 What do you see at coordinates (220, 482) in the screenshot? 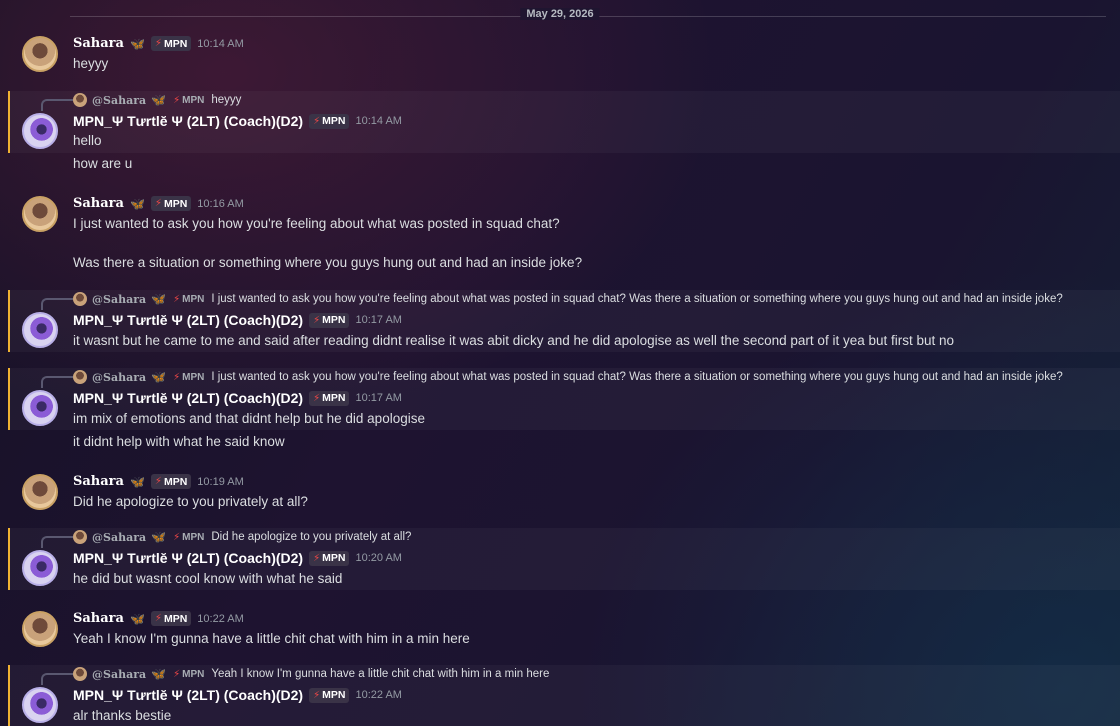
I see `timestamp: 10:19 AM` at bounding box center [220, 482].